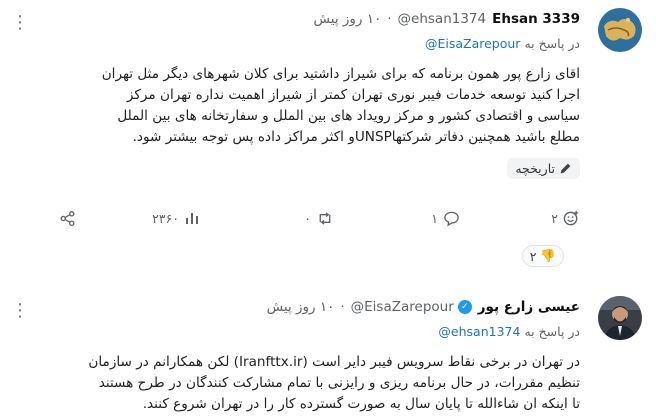 Image resolution: width=656 pixels, height=420 pixels. Describe the element at coordinates (165, 218) in the screenshot. I see `views-count: ۲۳۶۰` at that location.